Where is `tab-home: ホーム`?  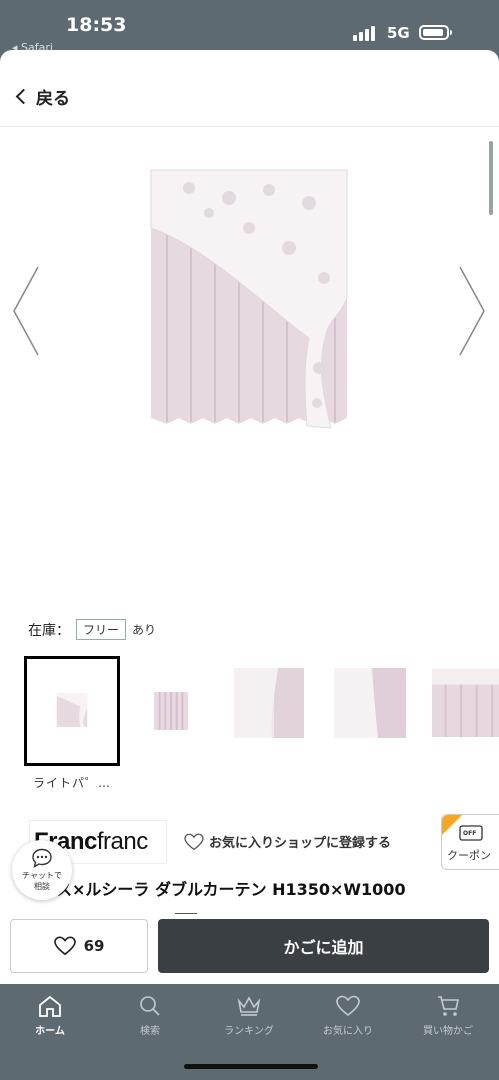 tab-home: ホーム is located at coordinates (50, 1015).